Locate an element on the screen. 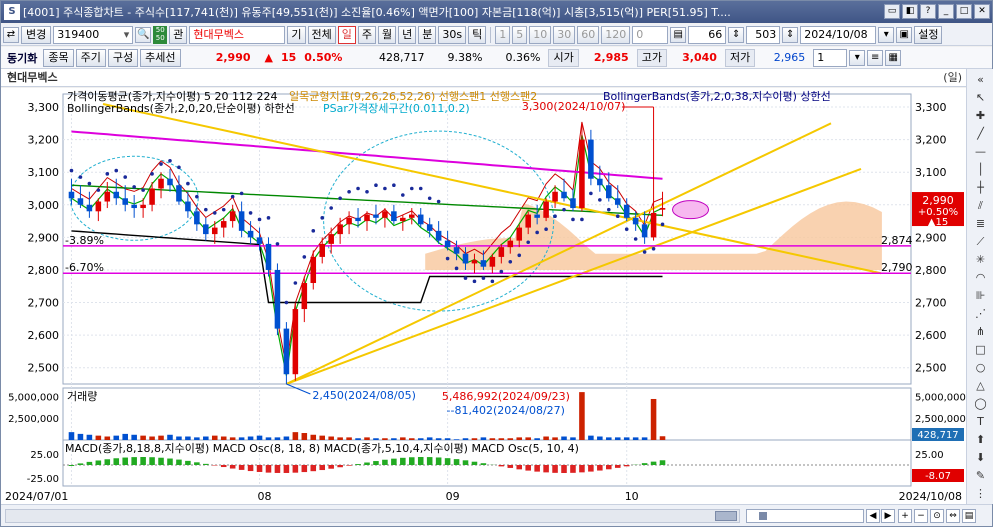  page-select: 1 is located at coordinates (830, 57).